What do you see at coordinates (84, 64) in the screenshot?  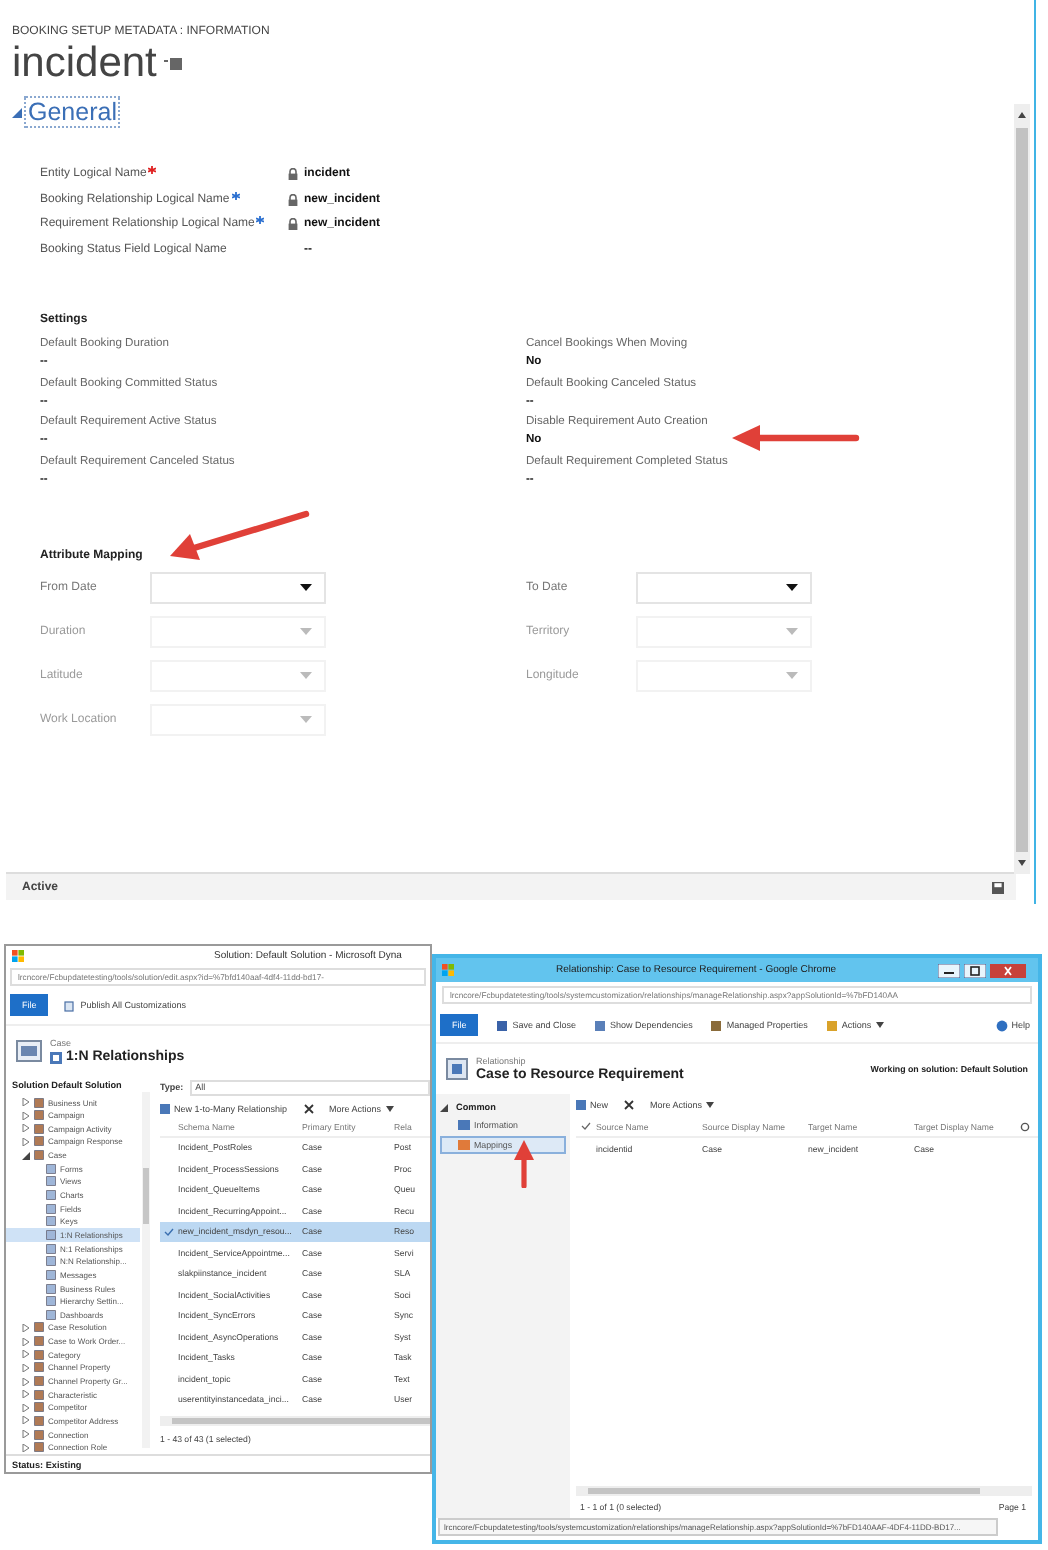 I see `record-title: incident` at bounding box center [84, 64].